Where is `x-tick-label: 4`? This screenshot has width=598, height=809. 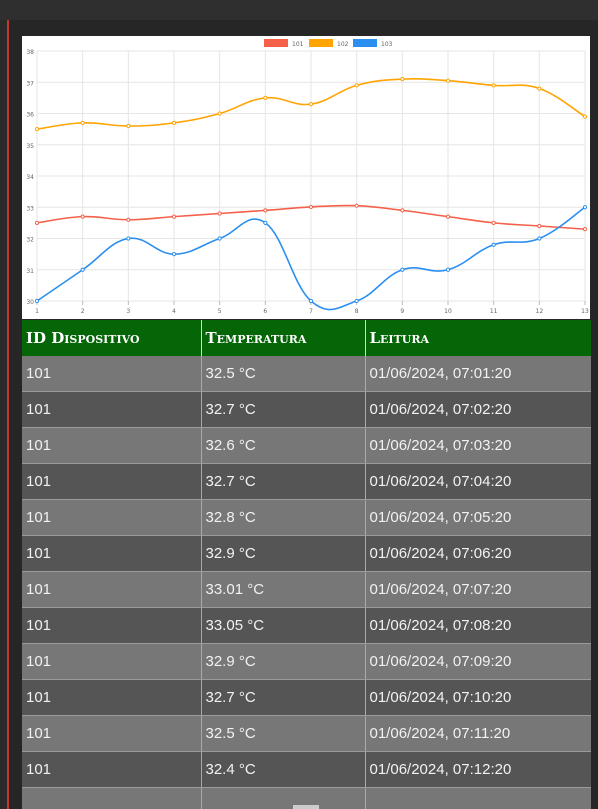 x-tick-label: 4 is located at coordinates (174, 311).